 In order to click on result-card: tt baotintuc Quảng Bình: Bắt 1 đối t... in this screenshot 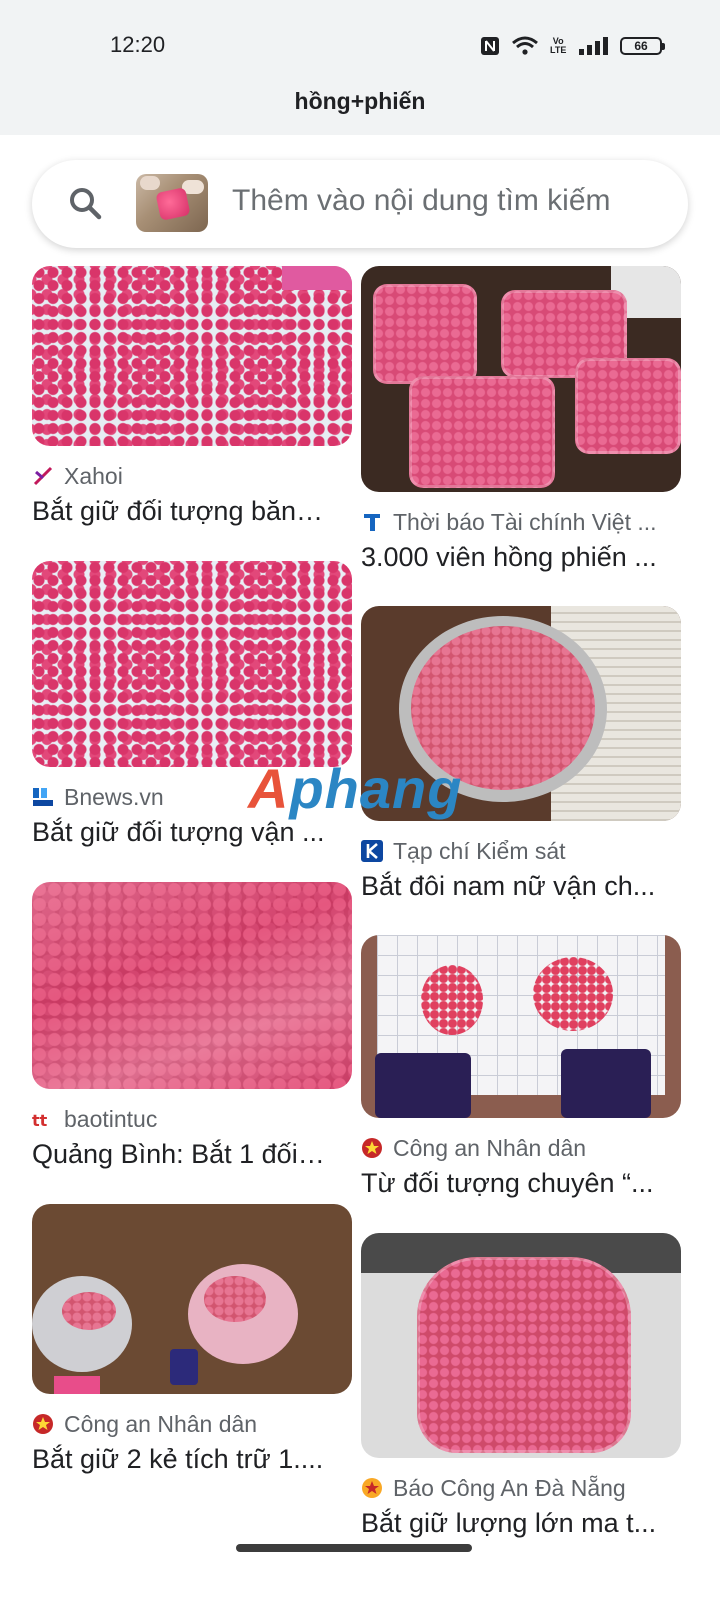, I will do `click(192, 1026)`.